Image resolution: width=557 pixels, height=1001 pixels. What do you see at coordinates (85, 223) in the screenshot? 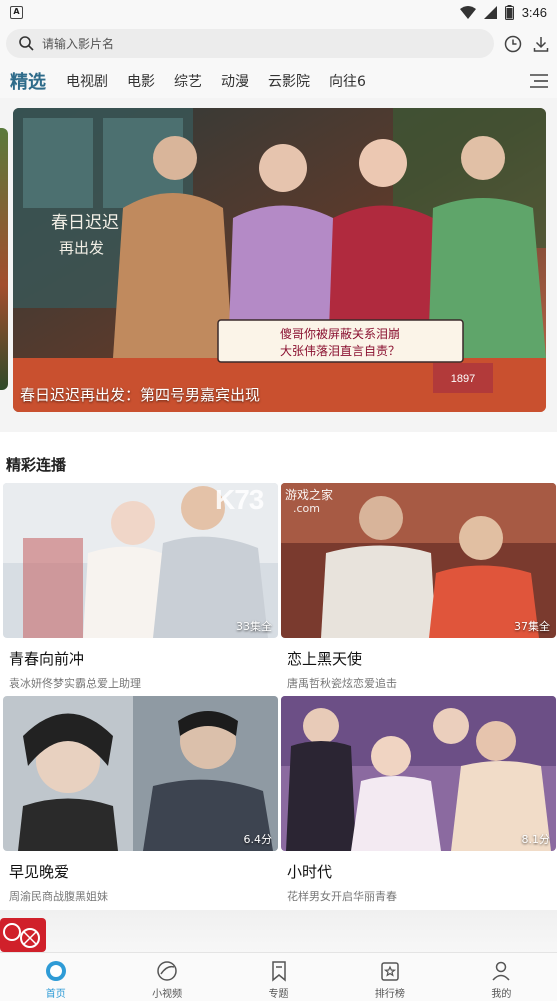
I see `banner-overlay-title: 春日迟迟` at bounding box center [85, 223].